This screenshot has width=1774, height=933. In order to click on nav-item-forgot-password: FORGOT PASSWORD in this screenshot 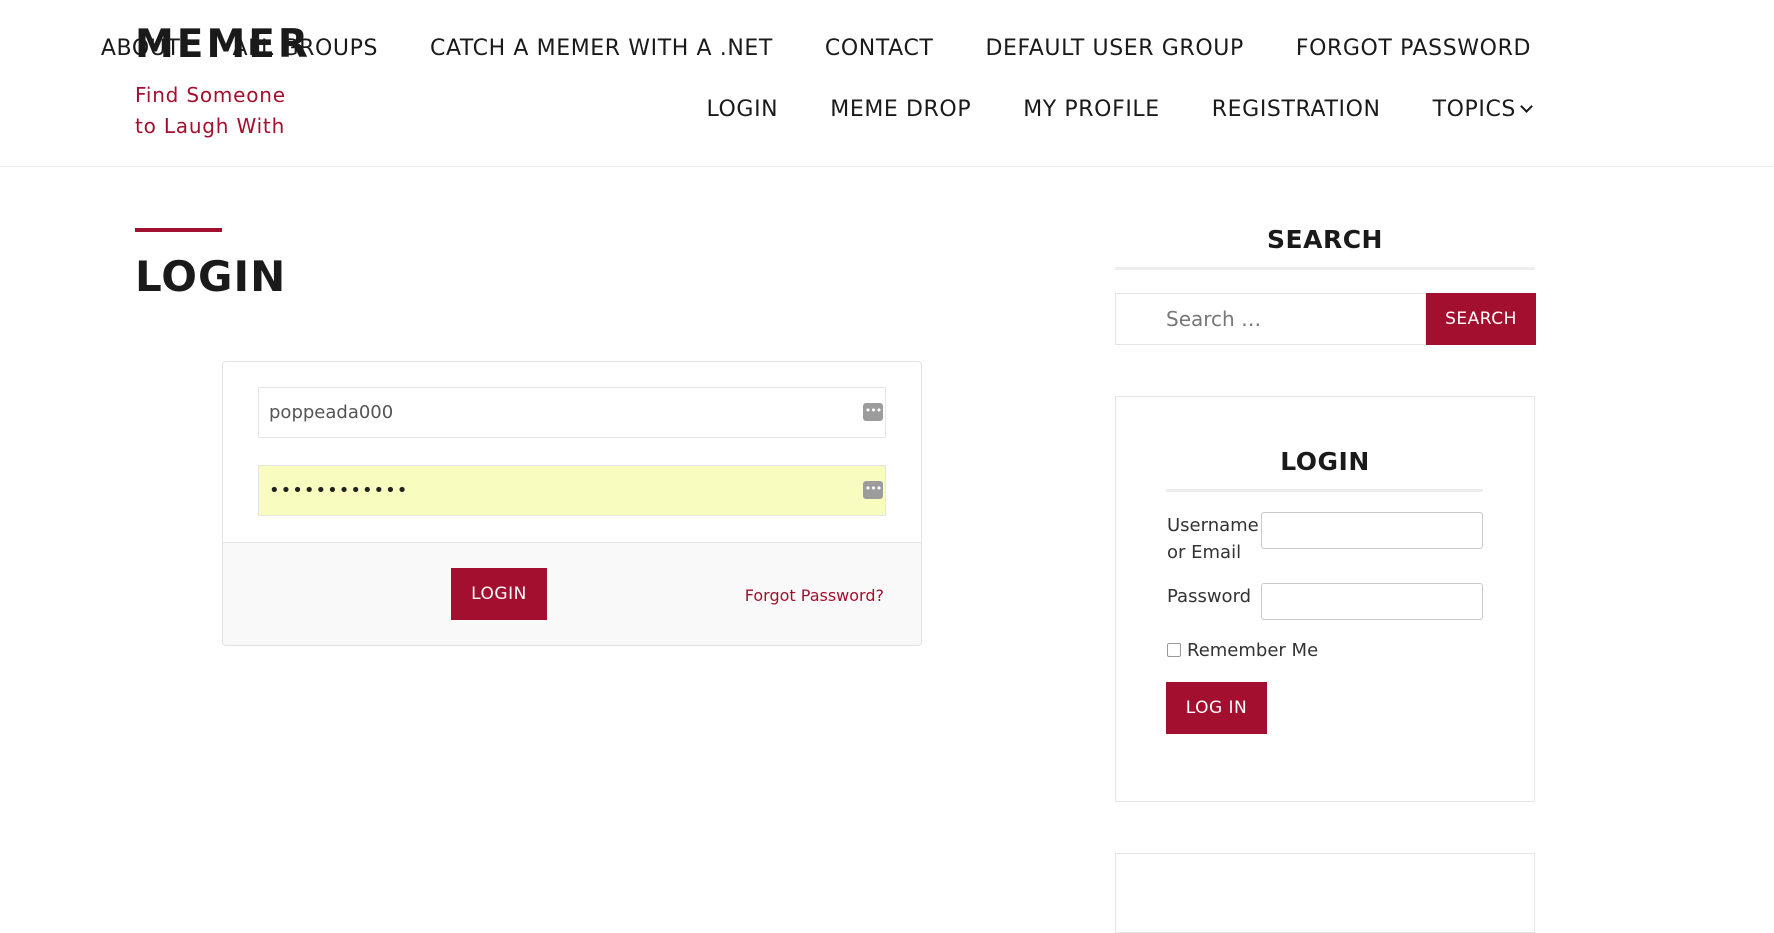, I will do `click(1413, 48)`.